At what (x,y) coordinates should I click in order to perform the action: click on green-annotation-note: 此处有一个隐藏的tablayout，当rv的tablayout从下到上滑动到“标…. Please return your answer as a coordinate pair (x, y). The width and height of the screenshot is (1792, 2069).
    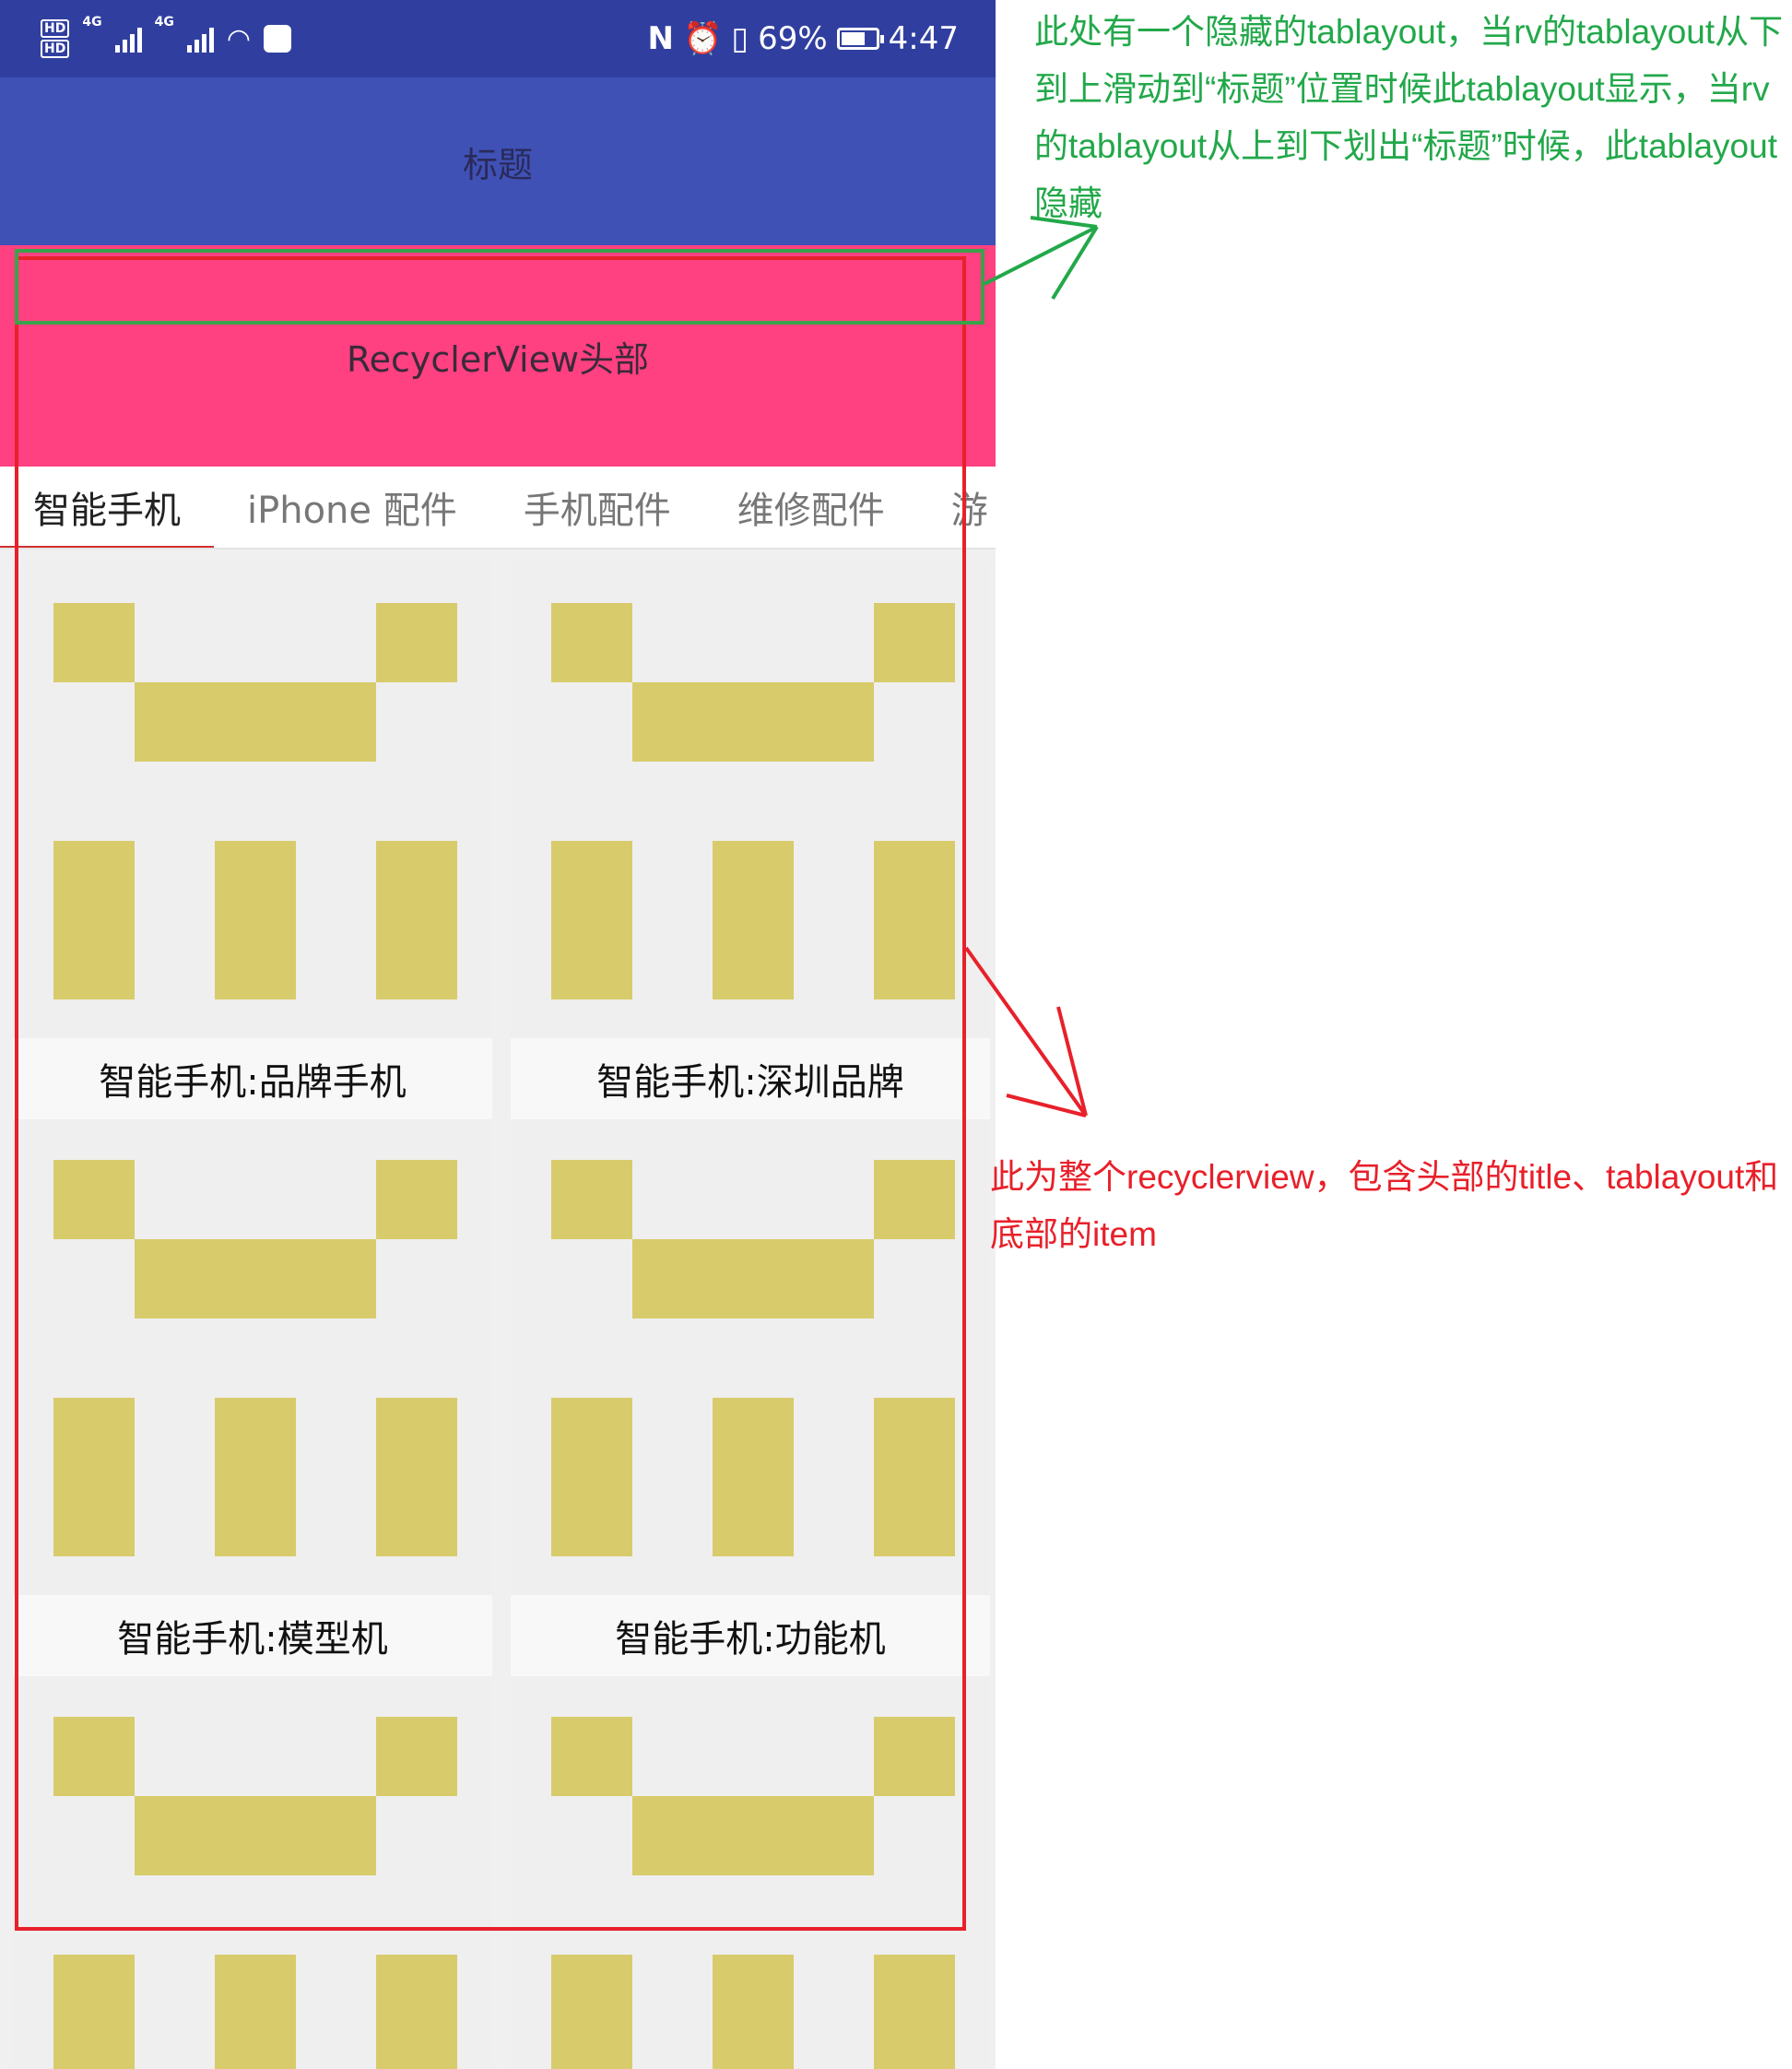
    Looking at the image, I should click on (1409, 118).